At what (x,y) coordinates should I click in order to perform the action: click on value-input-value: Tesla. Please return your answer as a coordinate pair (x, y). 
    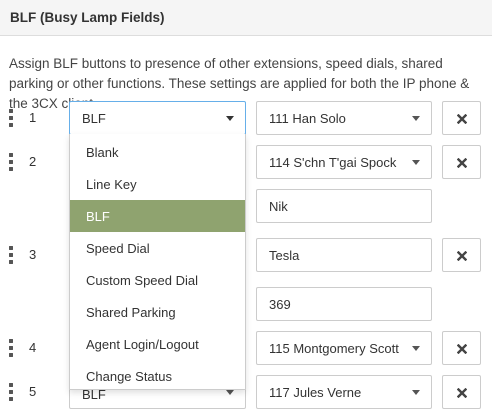
    Looking at the image, I should click on (284, 255).